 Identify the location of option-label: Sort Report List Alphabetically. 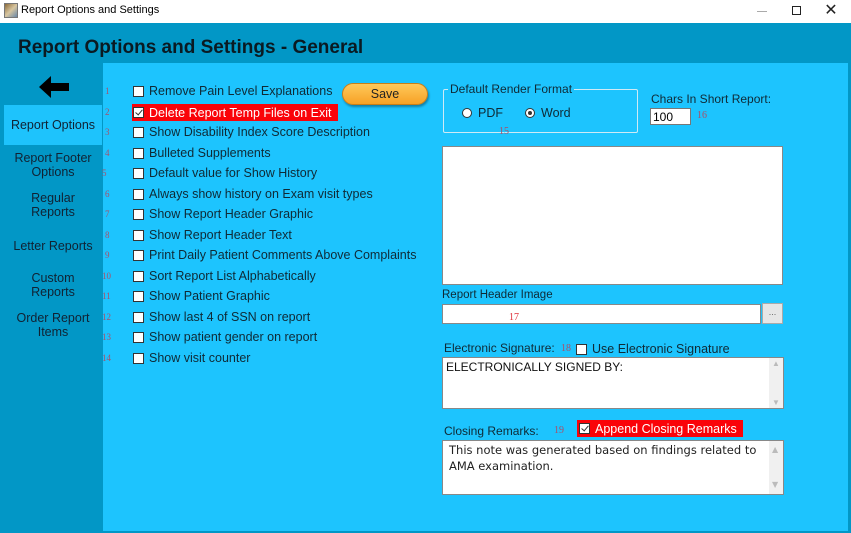
(232, 276).